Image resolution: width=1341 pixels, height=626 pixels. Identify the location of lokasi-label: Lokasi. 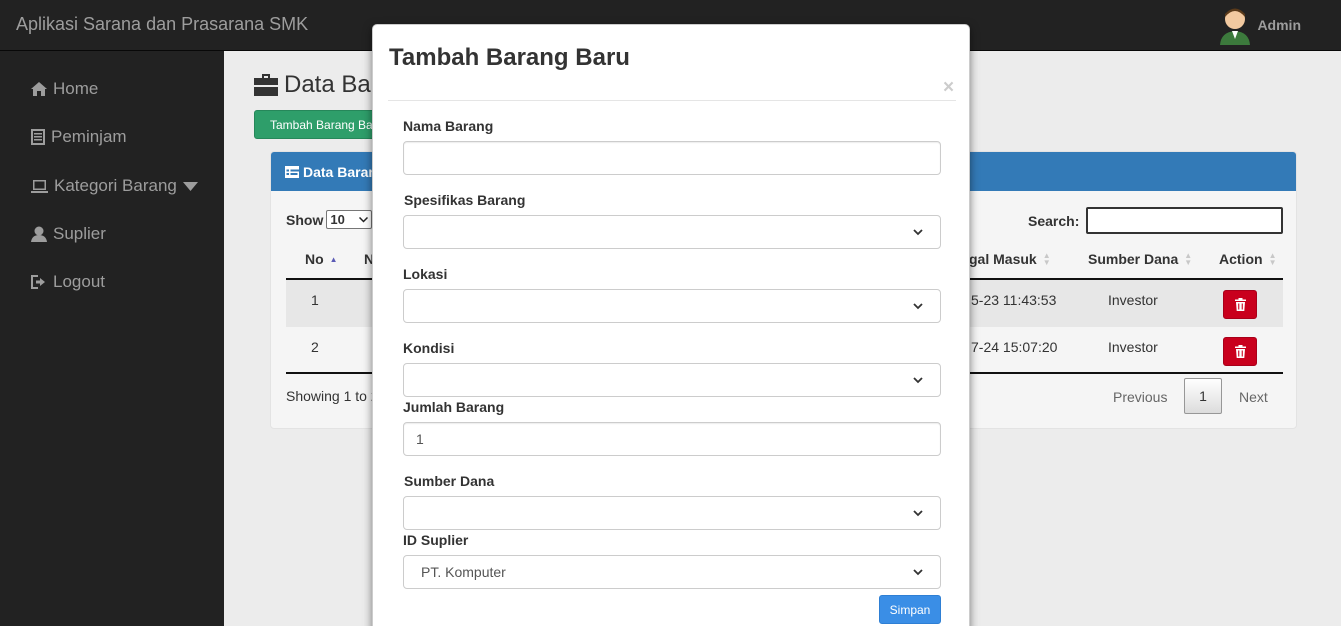
(425, 274).